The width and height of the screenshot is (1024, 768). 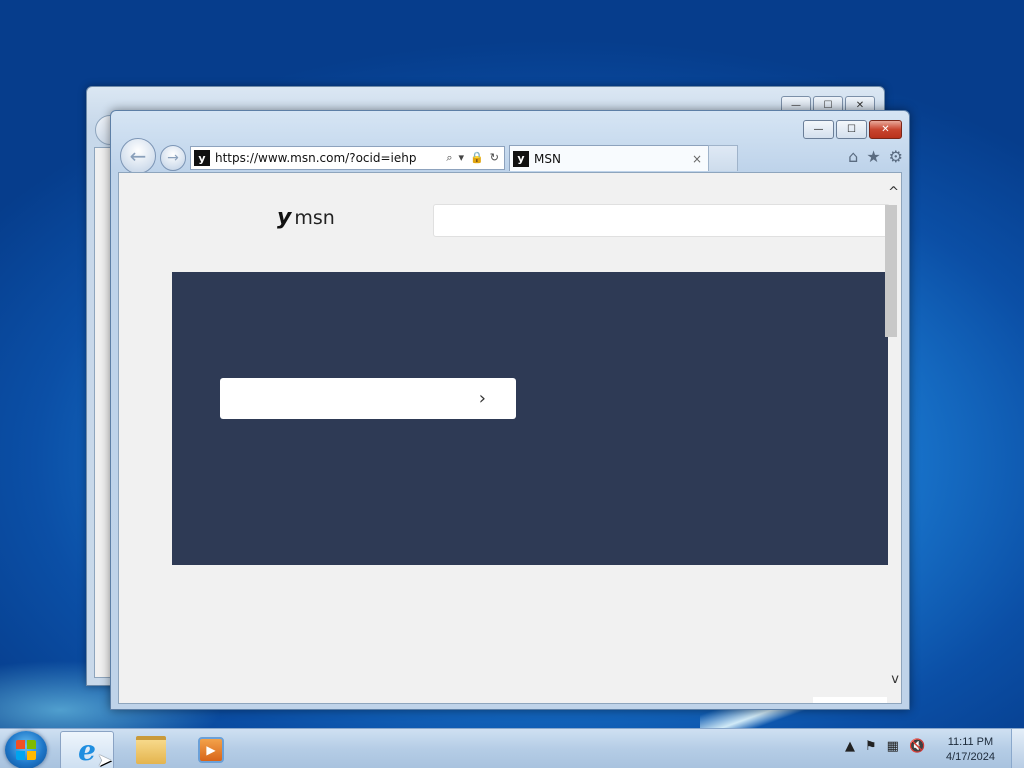 What do you see at coordinates (482, 398) in the screenshot?
I see `chevron-right-icon: ›` at bounding box center [482, 398].